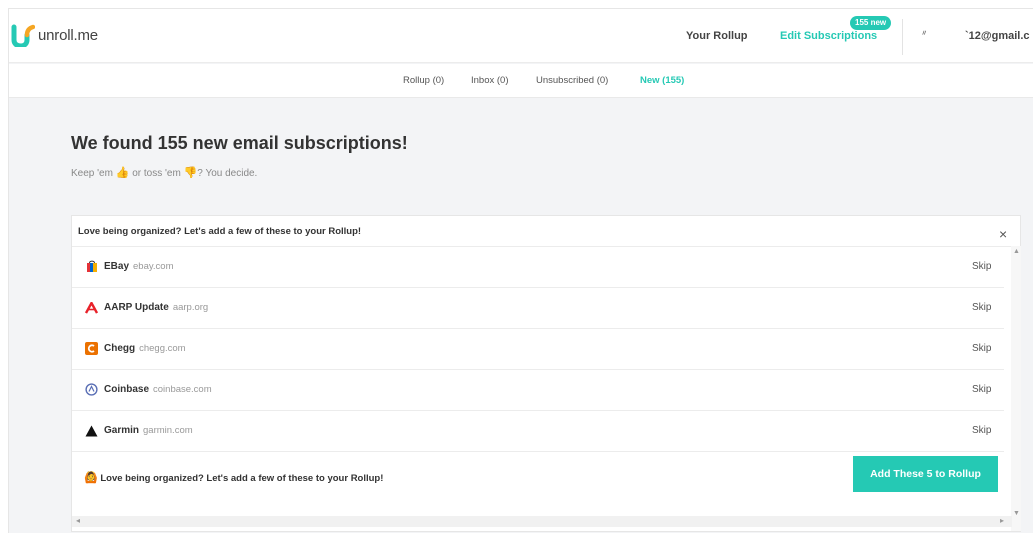 Image resolution: width=1033 pixels, height=533 pixels. Describe the element at coordinates (23, 36) in the screenshot. I see `logo-mark-icon` at that location.